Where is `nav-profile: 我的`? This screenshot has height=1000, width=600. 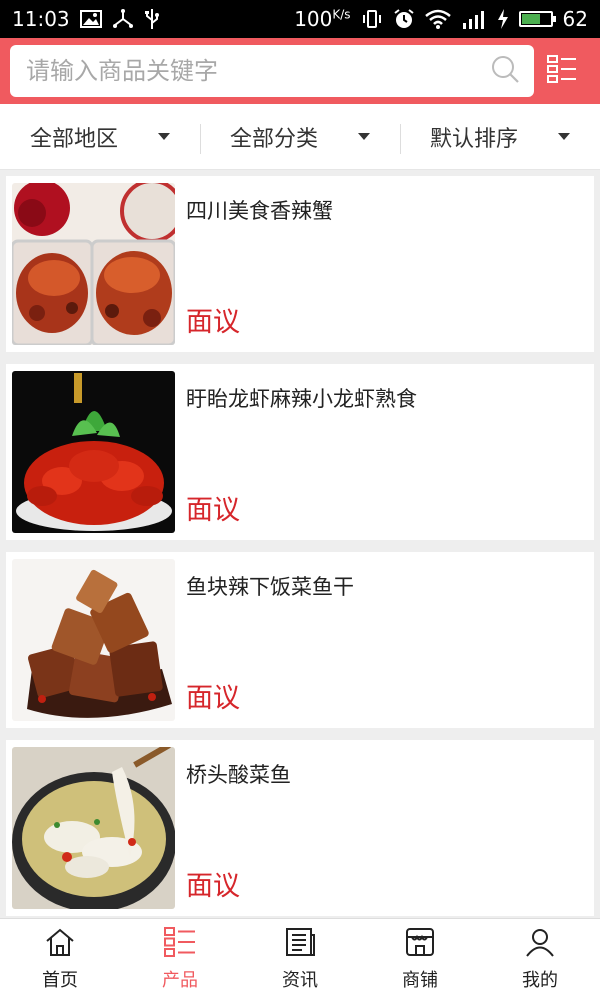
nav-profile: 我的 is located at coordinates (540, 959).